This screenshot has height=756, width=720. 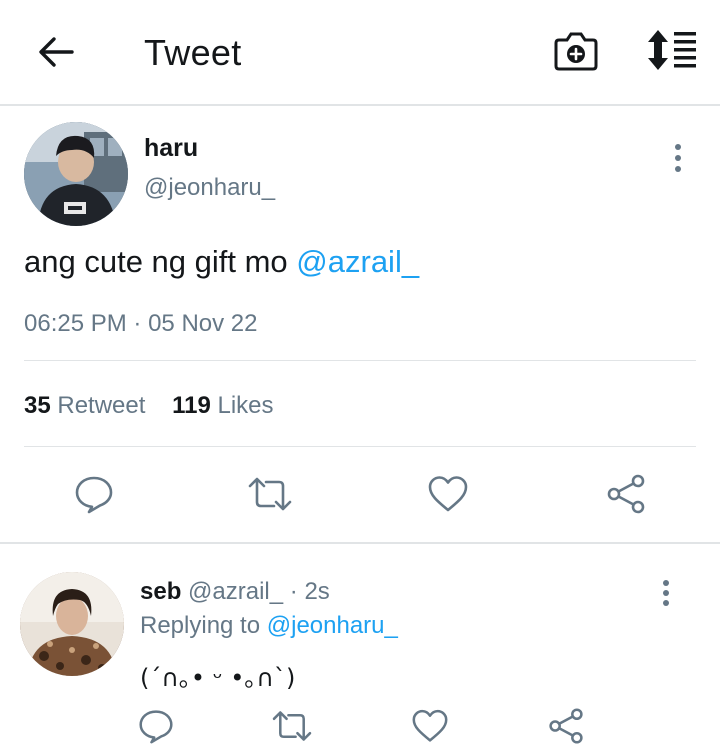 I want to click on reply-header: seb @azrail_ · 2s, so click(x=235, y=592).